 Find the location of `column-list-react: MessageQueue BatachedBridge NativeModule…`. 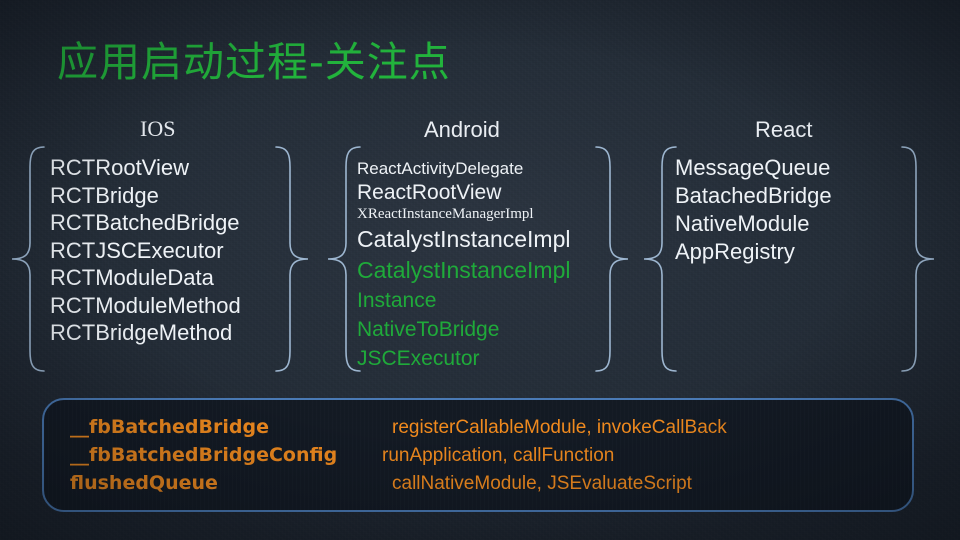

column-list-react: MessageQueue BatachedBridge NativeModule… is located at coordinates (753, 210).